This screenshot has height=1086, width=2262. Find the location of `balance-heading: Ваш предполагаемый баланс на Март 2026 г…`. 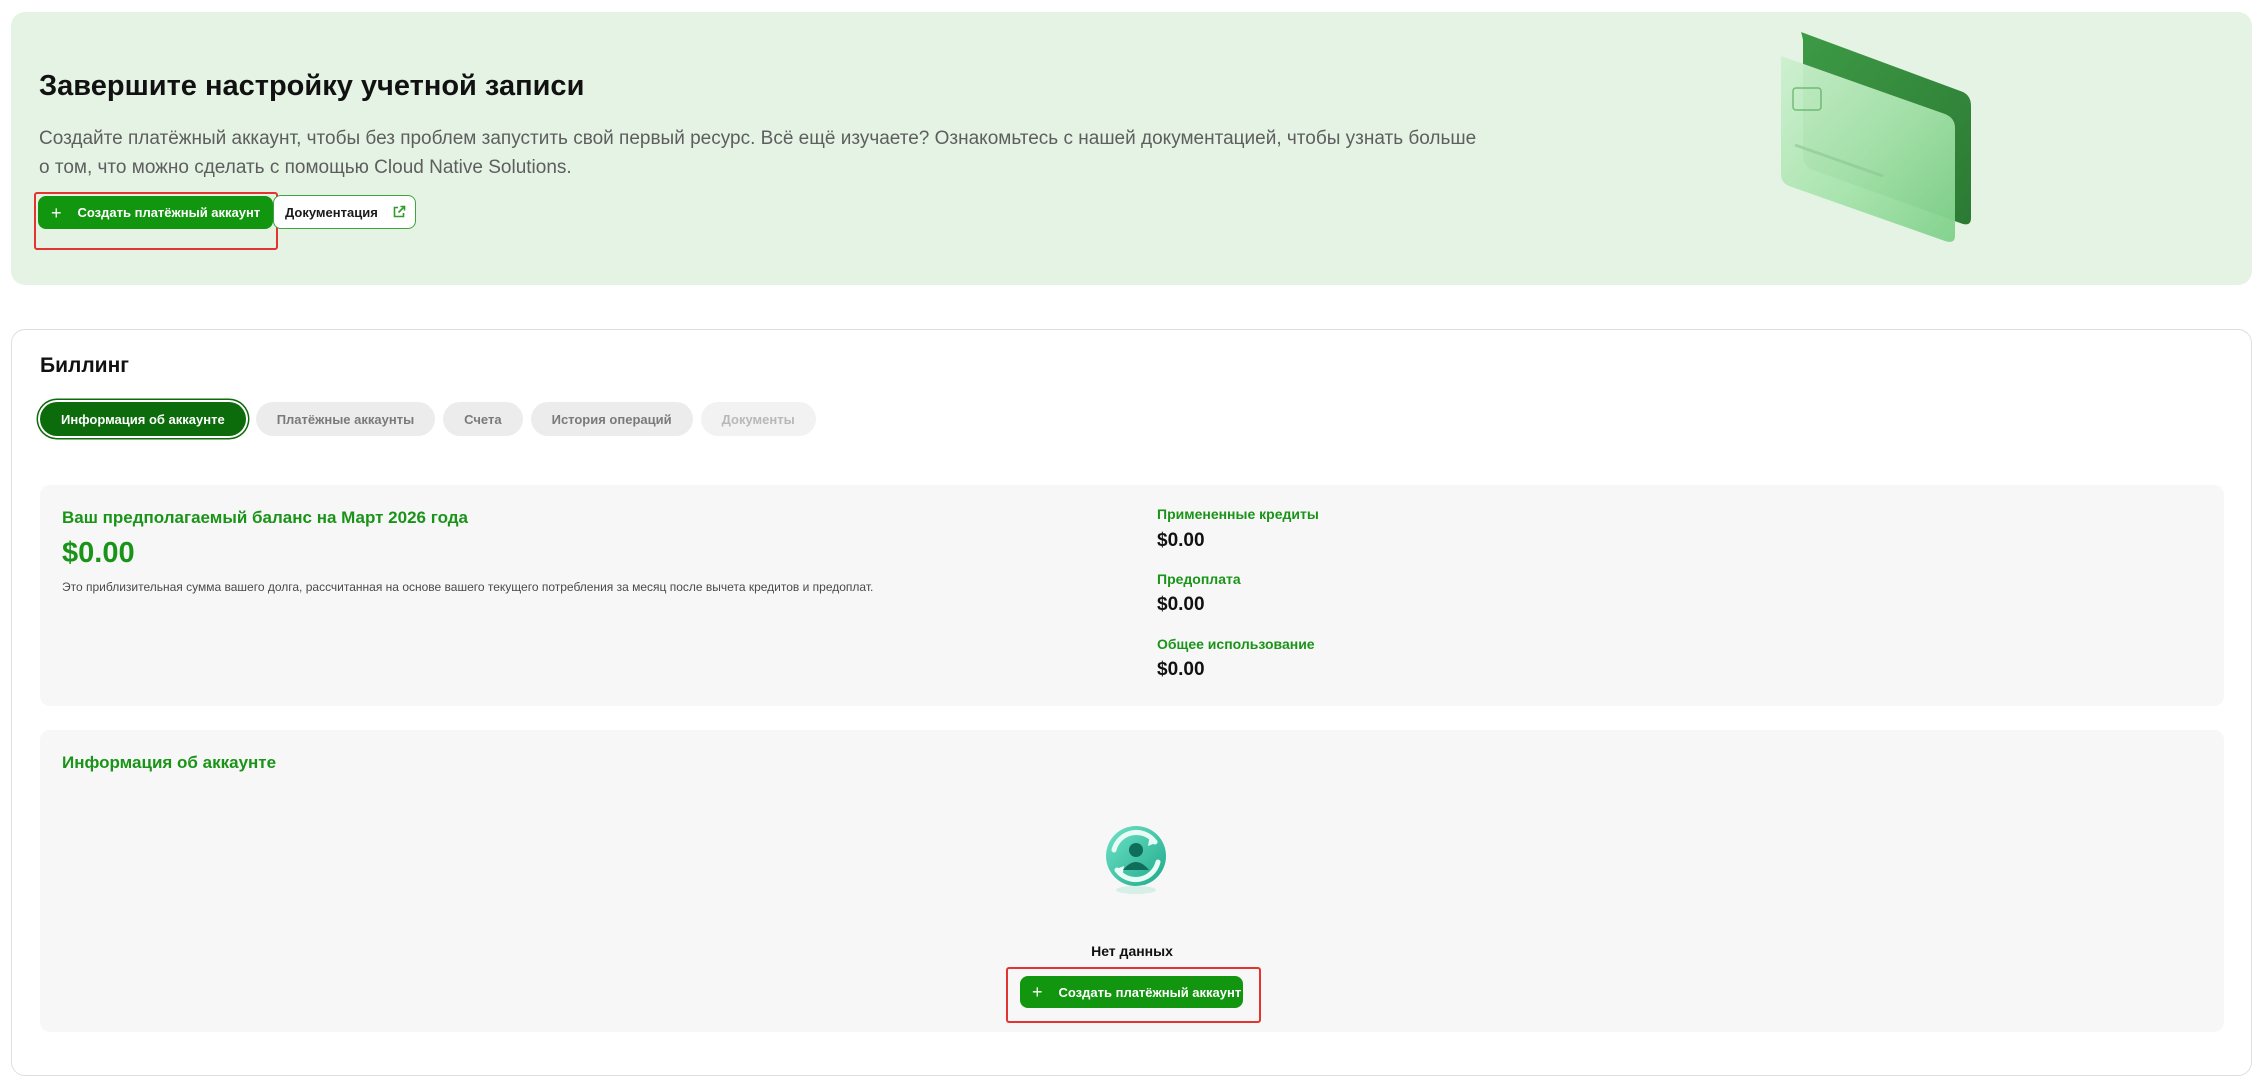

balance-heading: Ваш предполагаемый баланс на Март 2026 г… is located at coordinates (265, 517).